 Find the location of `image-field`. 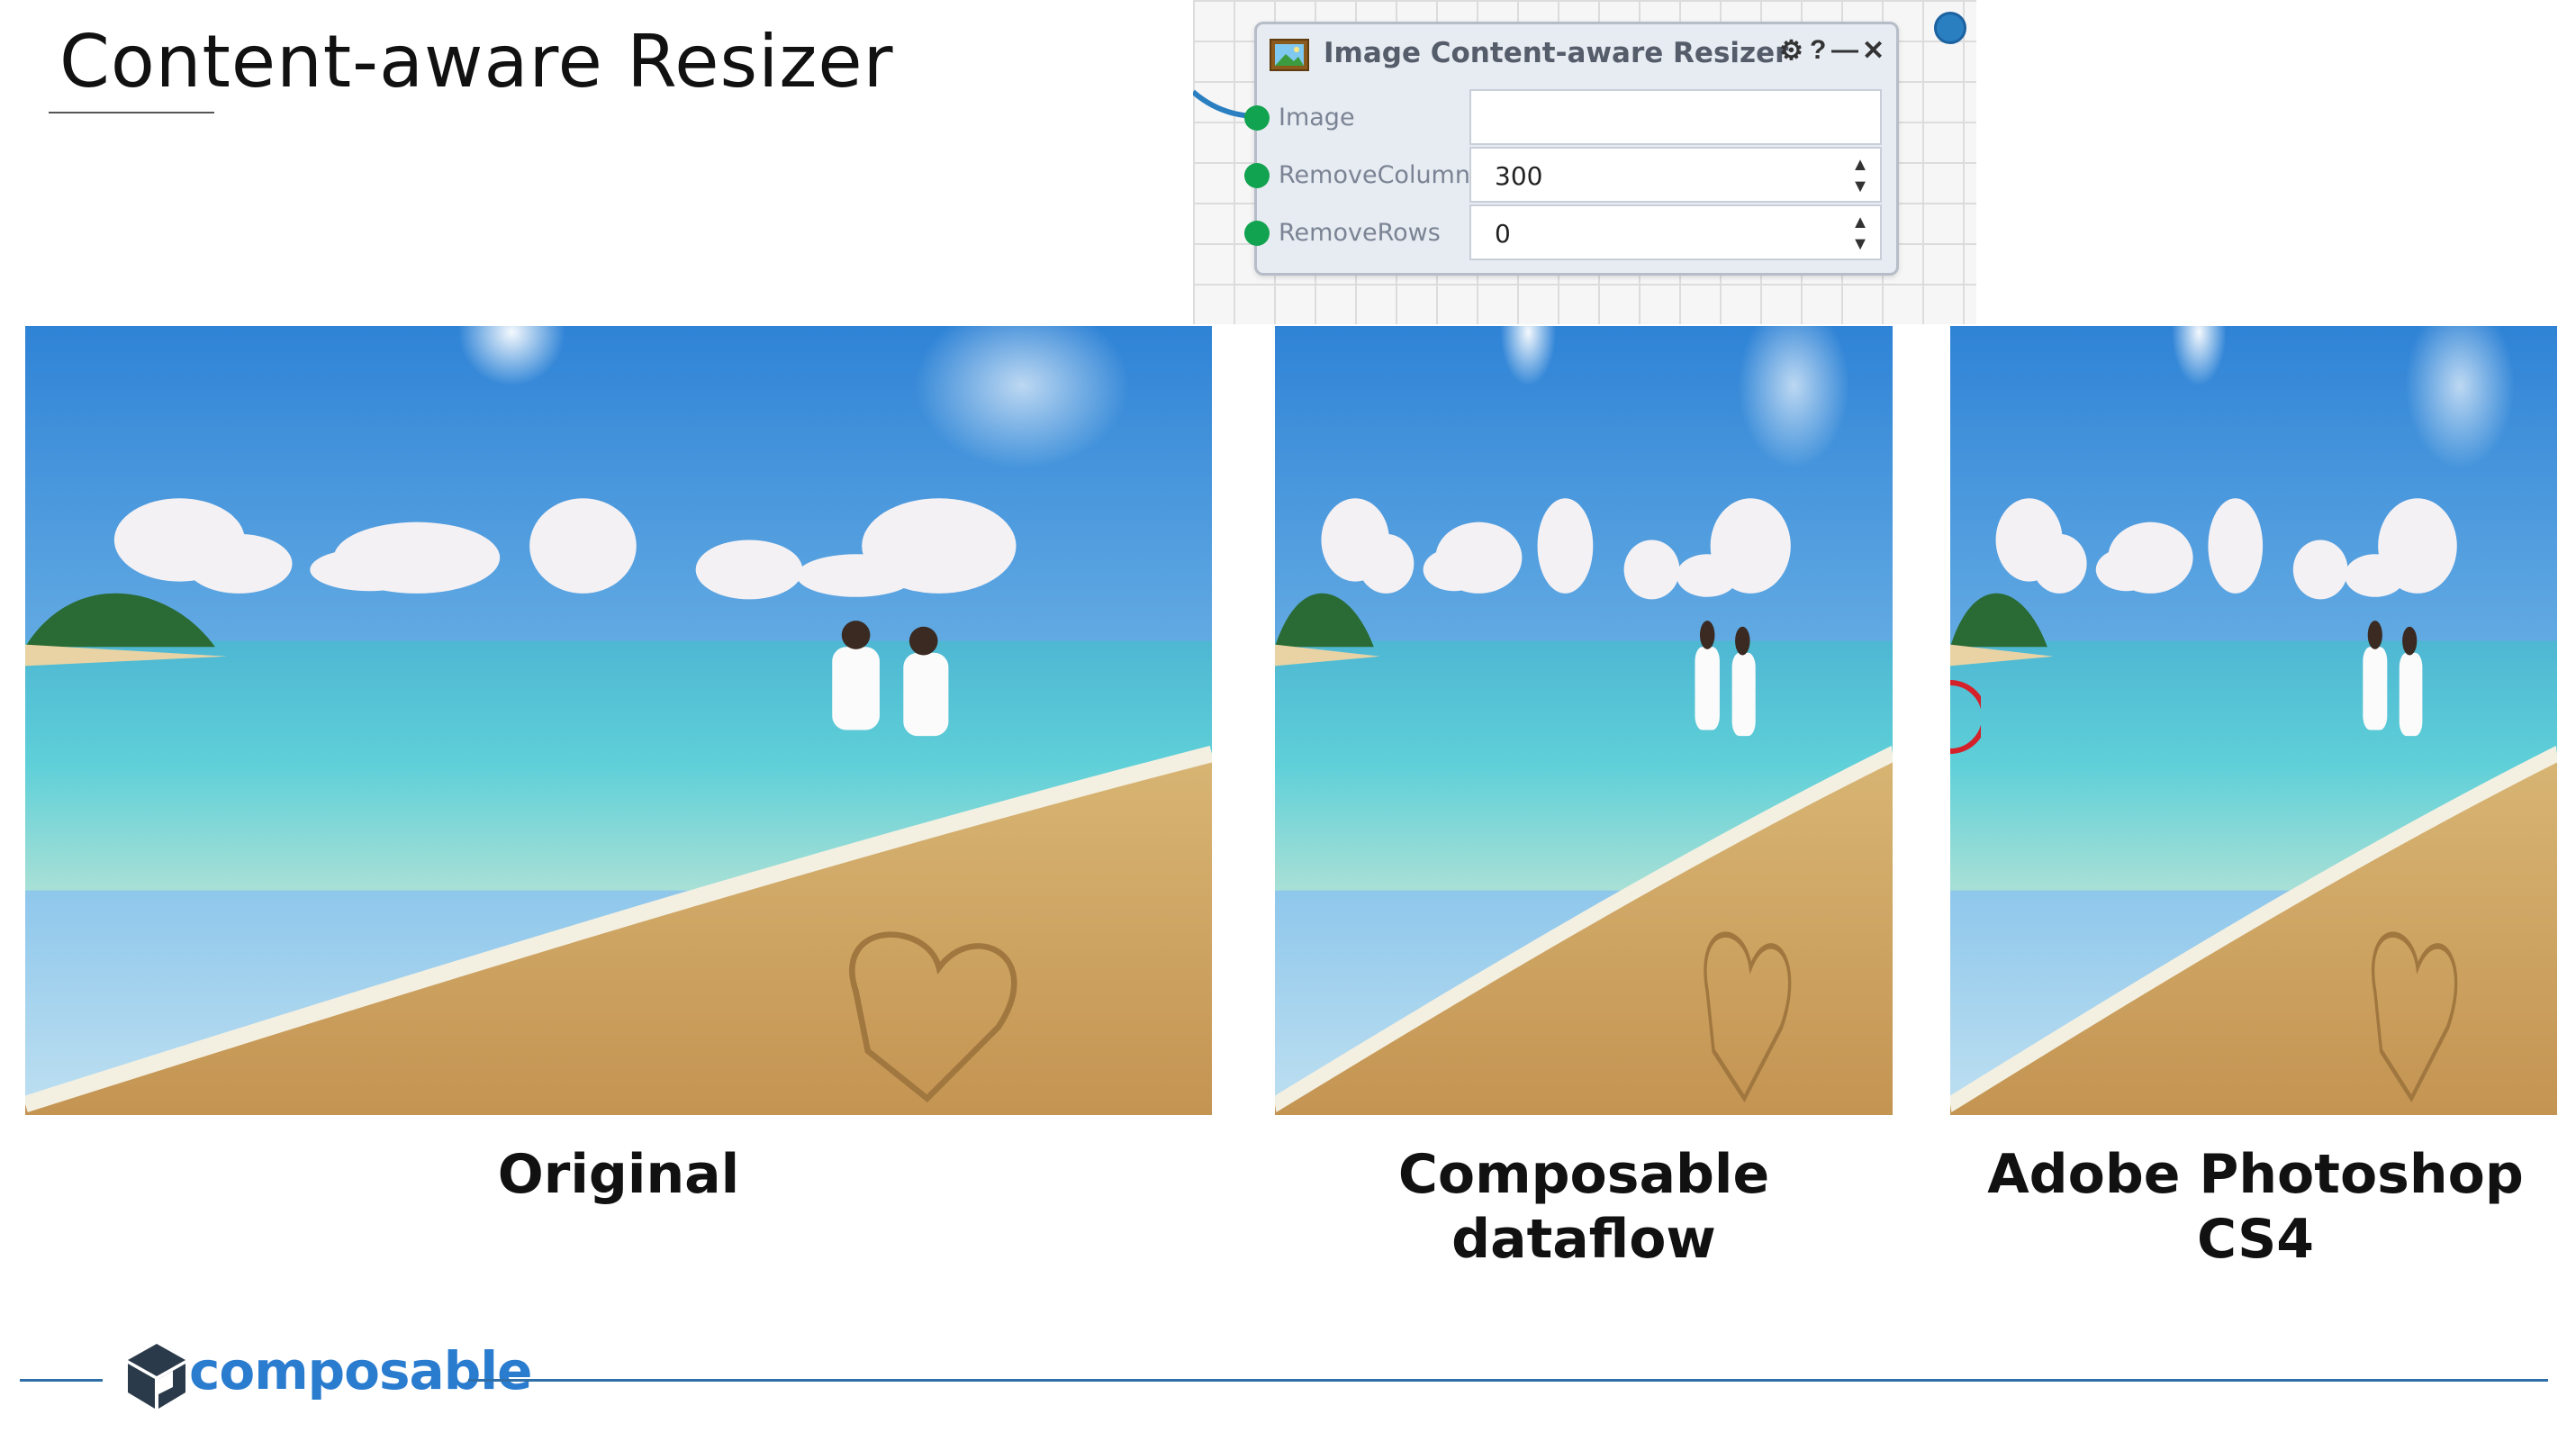

image-field is located at coordinates (1675, 117).